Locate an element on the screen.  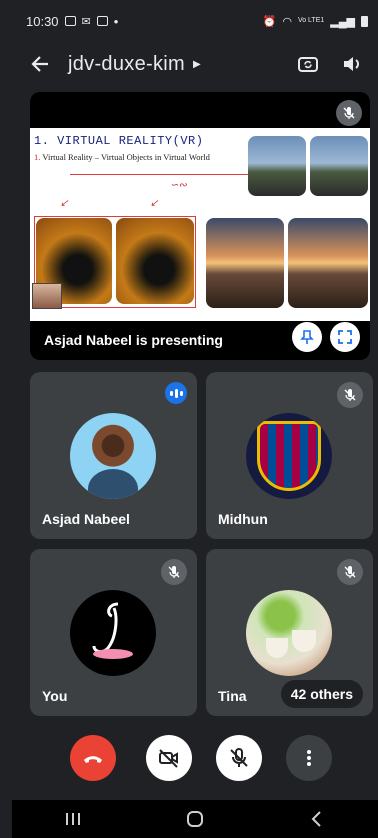
speaking-indicator-icon is located at coordinates (176, 393).